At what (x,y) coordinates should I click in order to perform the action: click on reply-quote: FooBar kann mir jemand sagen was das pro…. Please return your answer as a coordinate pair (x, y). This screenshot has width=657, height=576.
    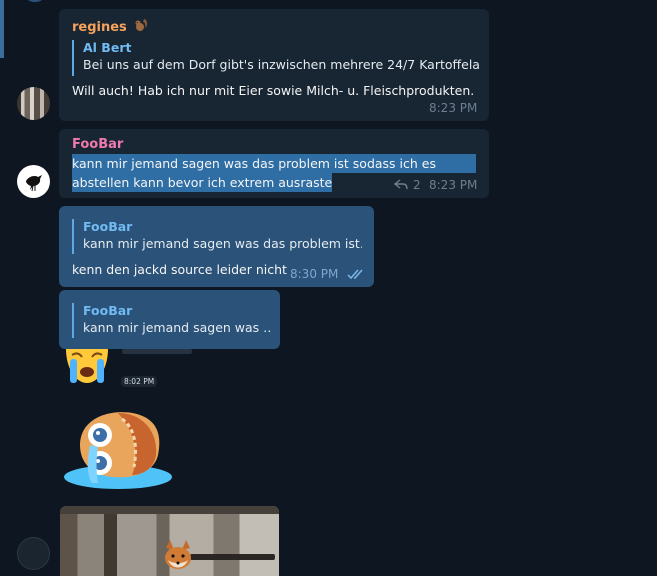
    Looking at the image, I should click on (217, 236).